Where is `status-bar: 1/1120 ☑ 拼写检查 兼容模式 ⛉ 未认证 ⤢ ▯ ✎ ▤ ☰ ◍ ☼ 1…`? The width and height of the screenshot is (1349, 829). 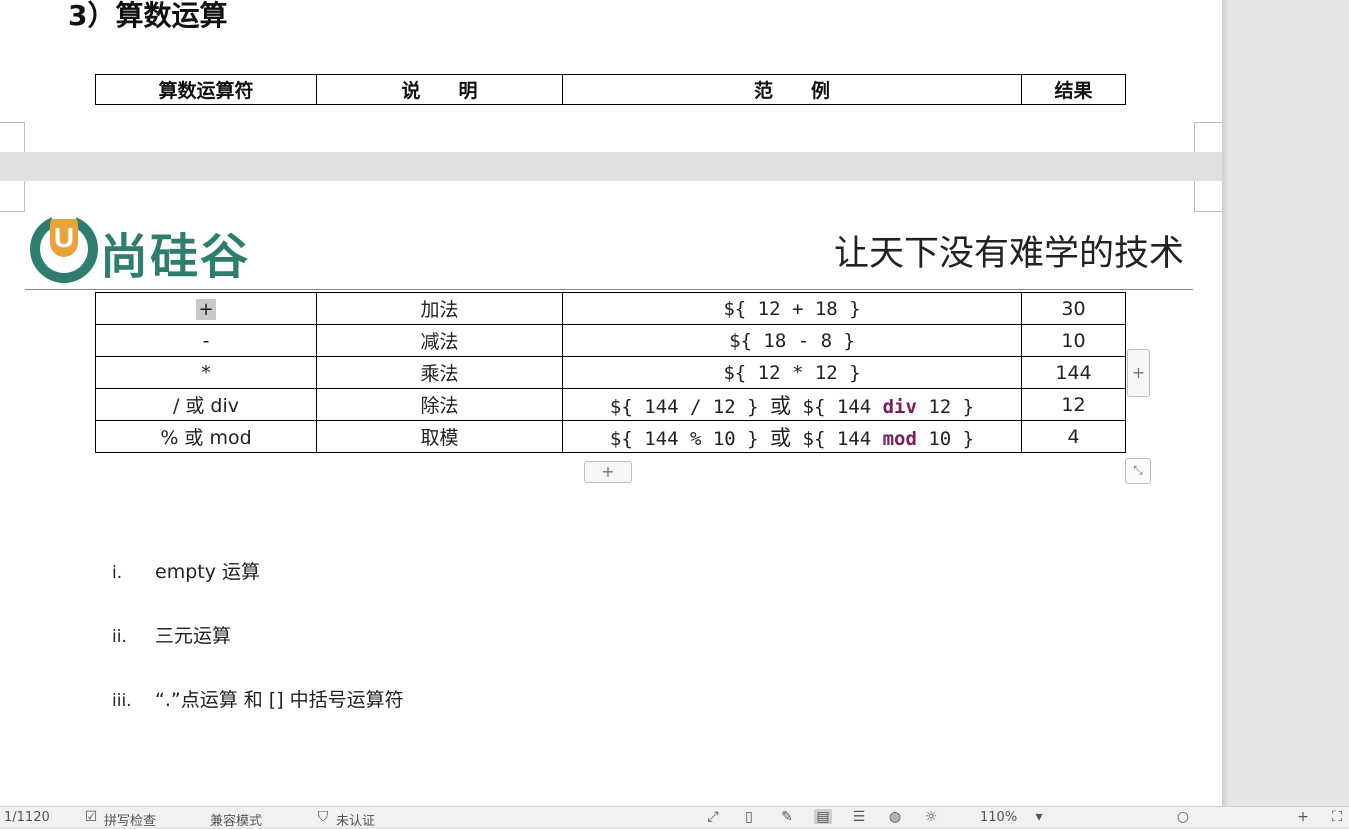
status-bar: 1/1120 ☑ 拼写检查 兼容模式 ⛉ 未认证 ⤢ ▯ ✎ ▤ ☰ ◍ ☼ 1… is located at coordinates (674, 817).